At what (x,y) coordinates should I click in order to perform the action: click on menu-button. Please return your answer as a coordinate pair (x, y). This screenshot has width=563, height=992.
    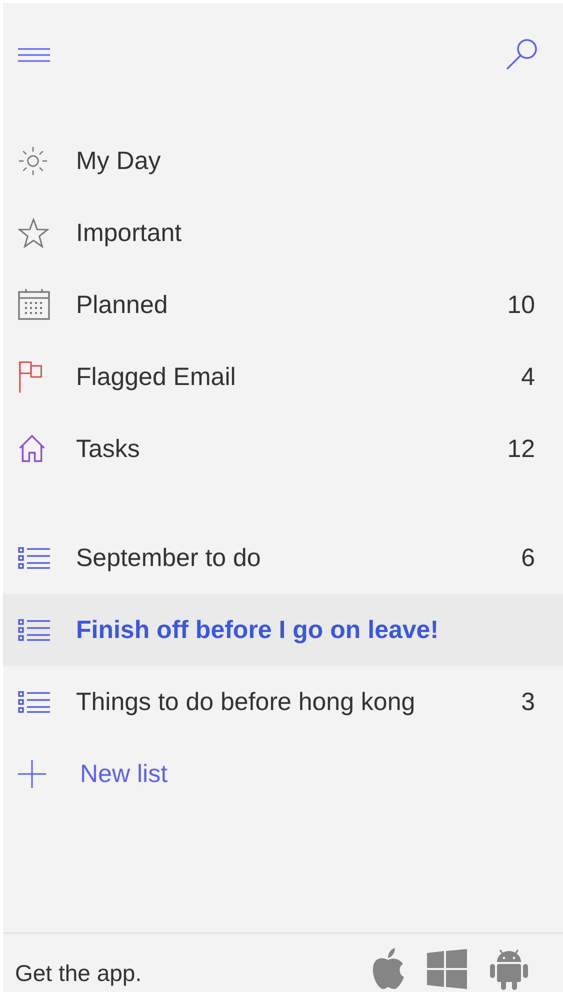
    Looking at the image, I should click on (34, 55).